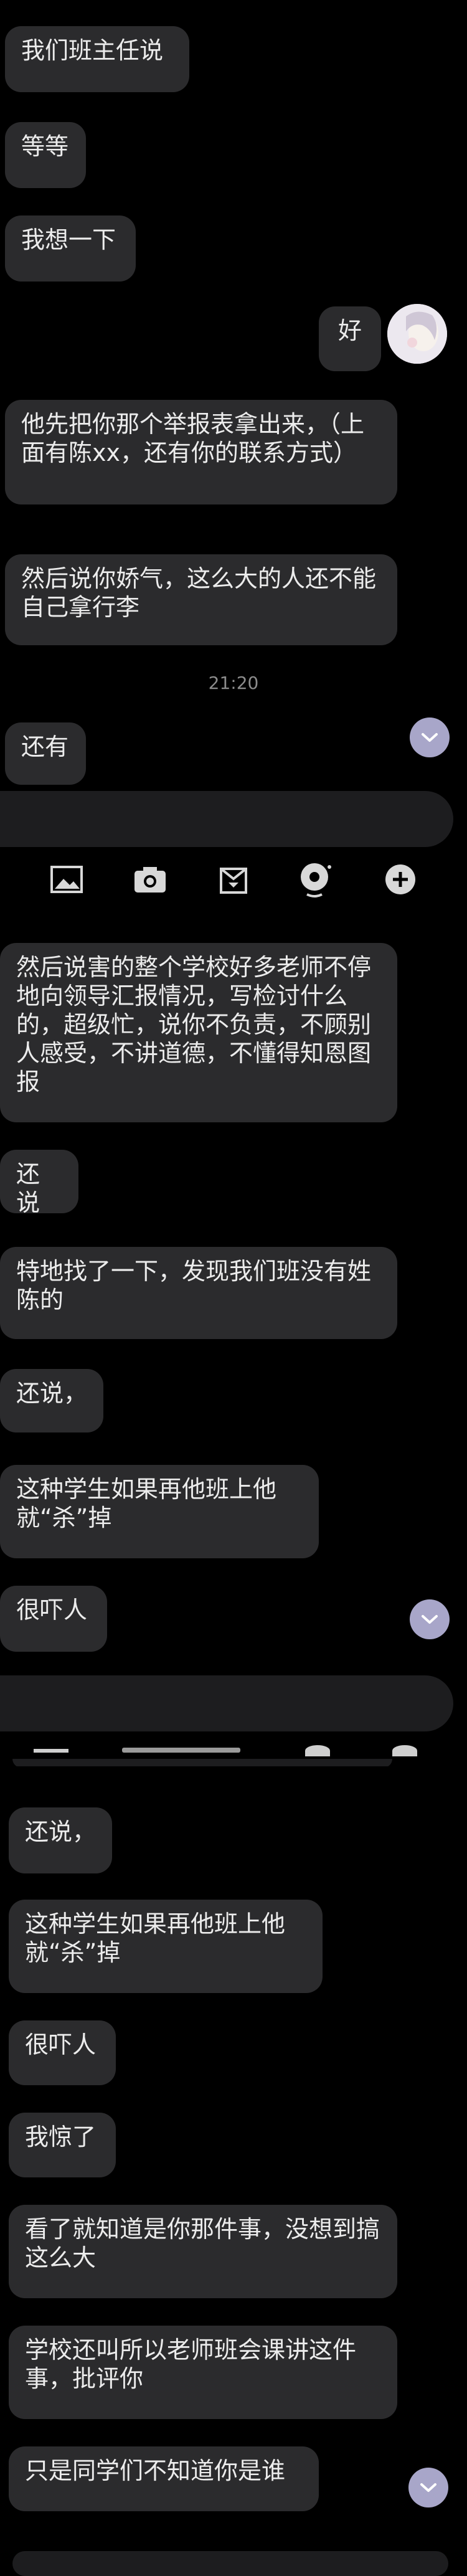 Image resolution: width=467 pixels, height=2576 pixels. Describe the element at coordinates (164, 2479) in the screenshot. I see `message-bubble: 只是同学们不知道你是谁` at that location.